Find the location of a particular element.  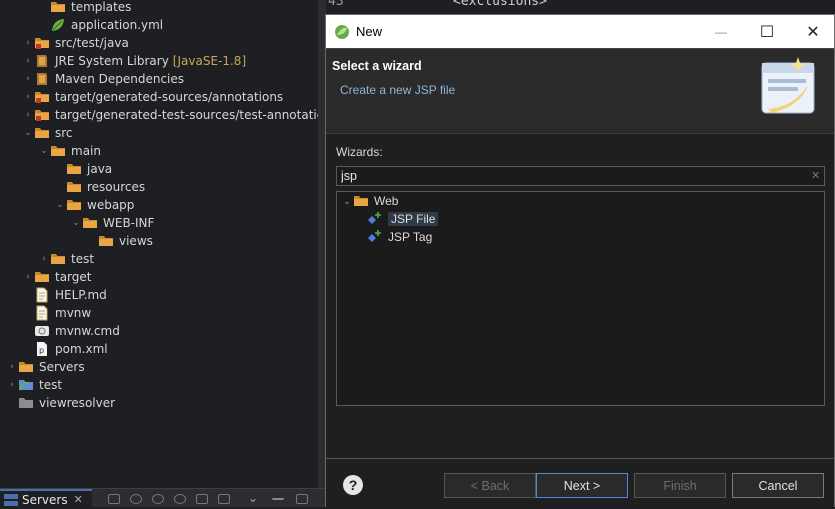

explorer-item: p pom.xml is located at coordinates (65, 349).